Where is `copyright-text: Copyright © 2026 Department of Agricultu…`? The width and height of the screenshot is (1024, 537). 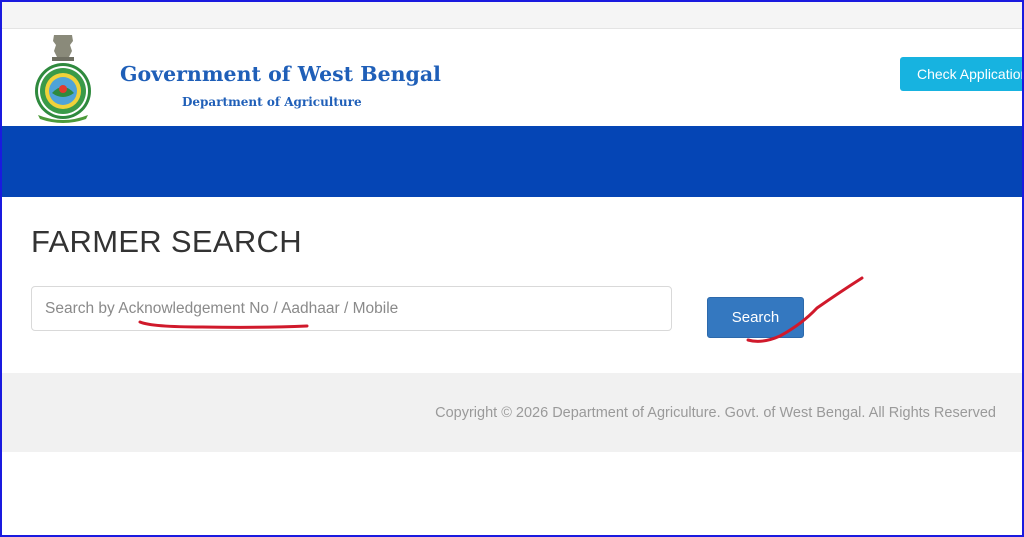 copyright-text: Copyright © 2026 Department of Agricultu… is located at coordinates (715, 413).